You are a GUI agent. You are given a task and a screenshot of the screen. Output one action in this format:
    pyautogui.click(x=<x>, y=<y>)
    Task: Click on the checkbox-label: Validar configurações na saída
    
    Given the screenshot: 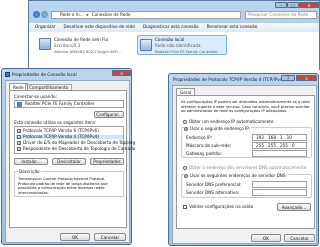 What is the action you would take?
    pyautogui.click(x=221, y=206)
    